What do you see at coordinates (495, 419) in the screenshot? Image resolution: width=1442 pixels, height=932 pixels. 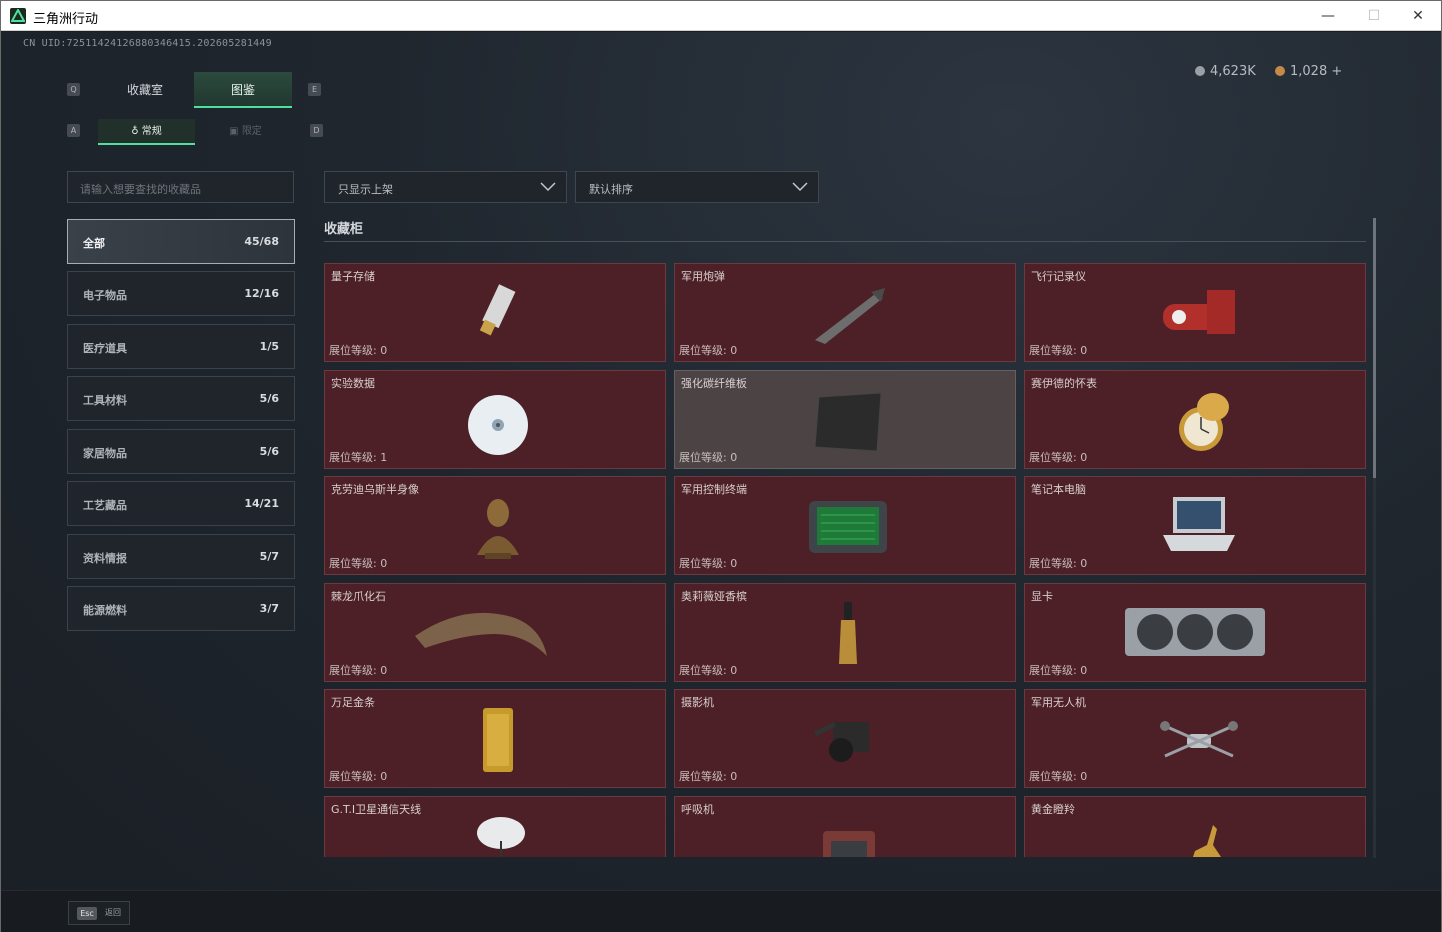 I see `collection-item-card: 实验数据 展位等级: 1` at bounding box center [495, 419].